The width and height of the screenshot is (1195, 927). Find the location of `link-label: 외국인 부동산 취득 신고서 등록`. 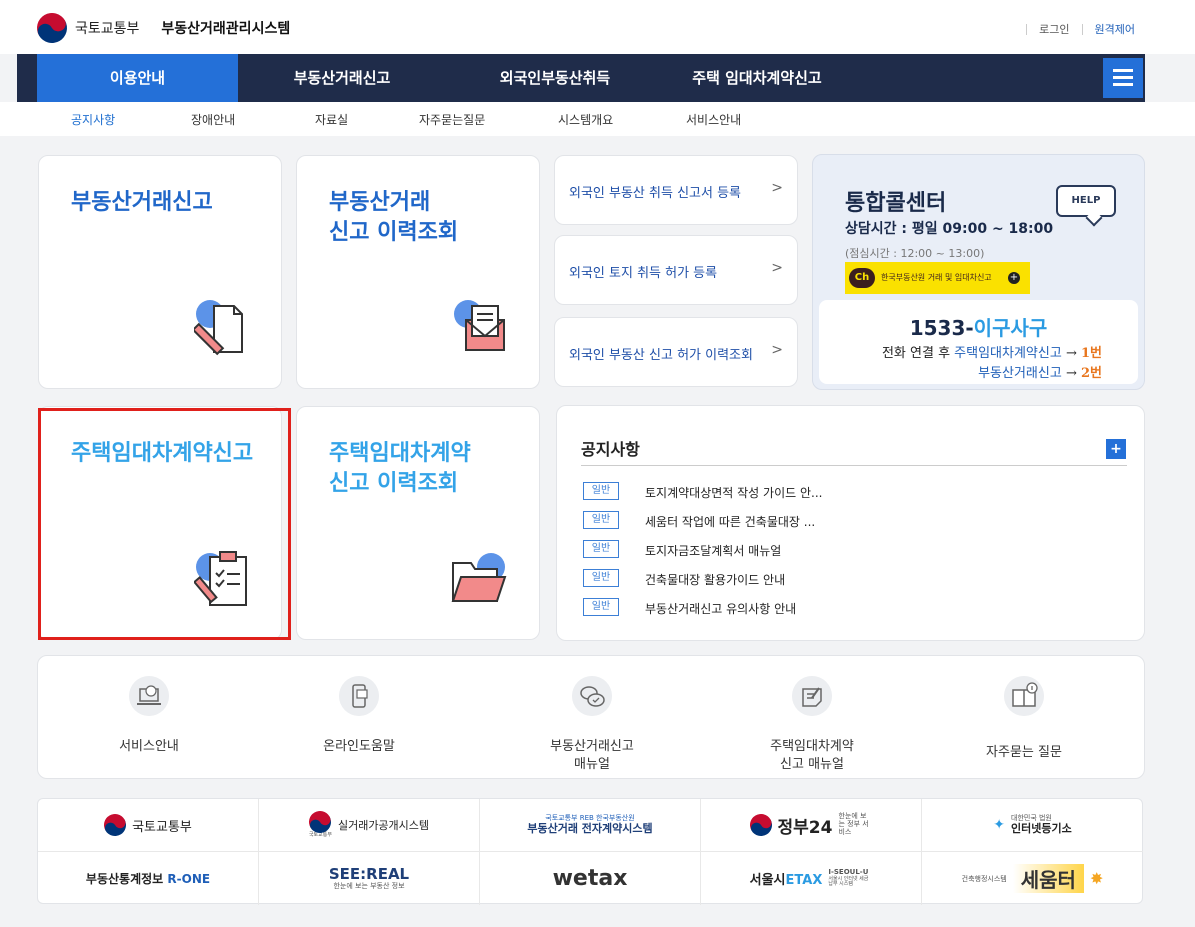

link-label: 외국인 부동산 취득 신고서 등록 is located at coordinates (655, 193).